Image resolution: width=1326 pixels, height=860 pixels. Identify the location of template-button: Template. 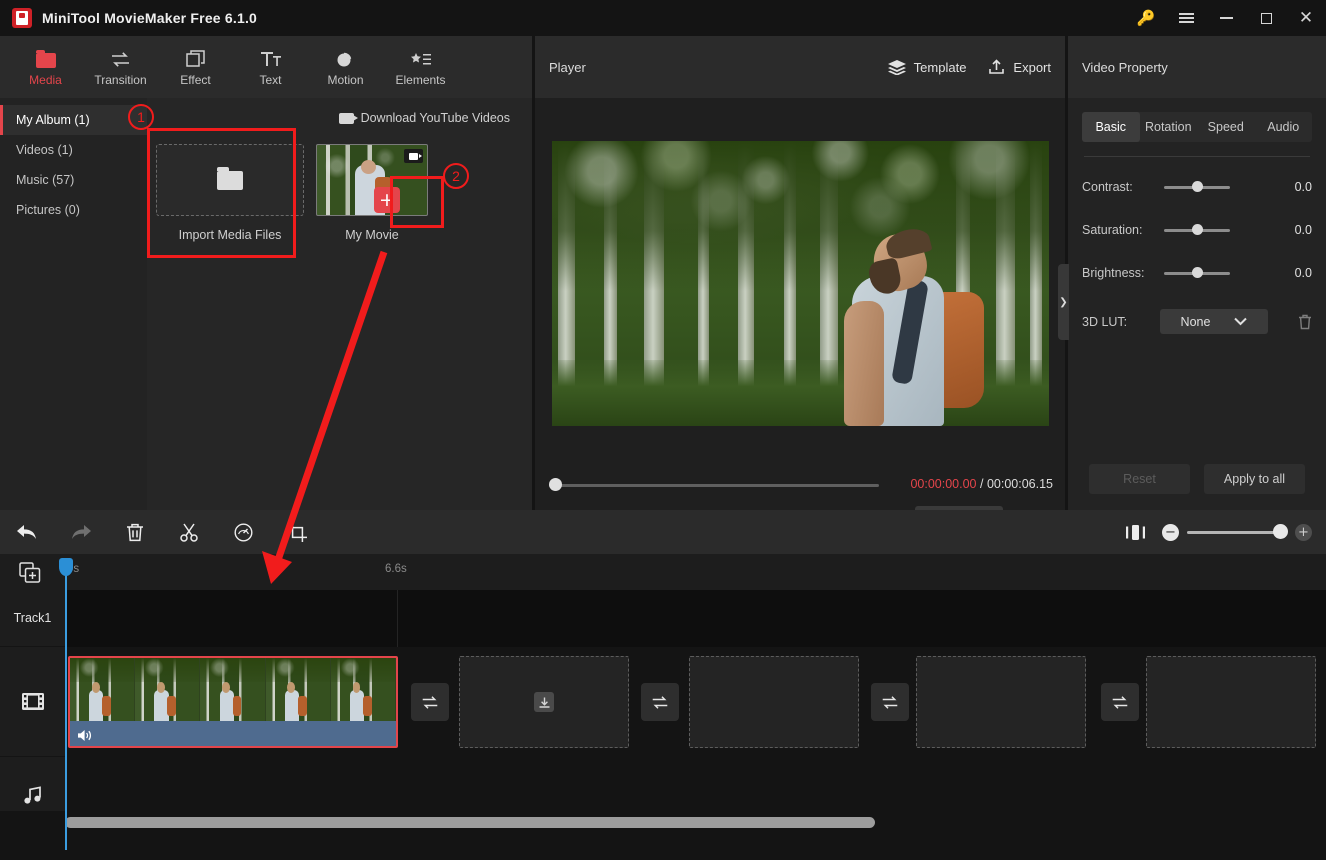
(927, 67).